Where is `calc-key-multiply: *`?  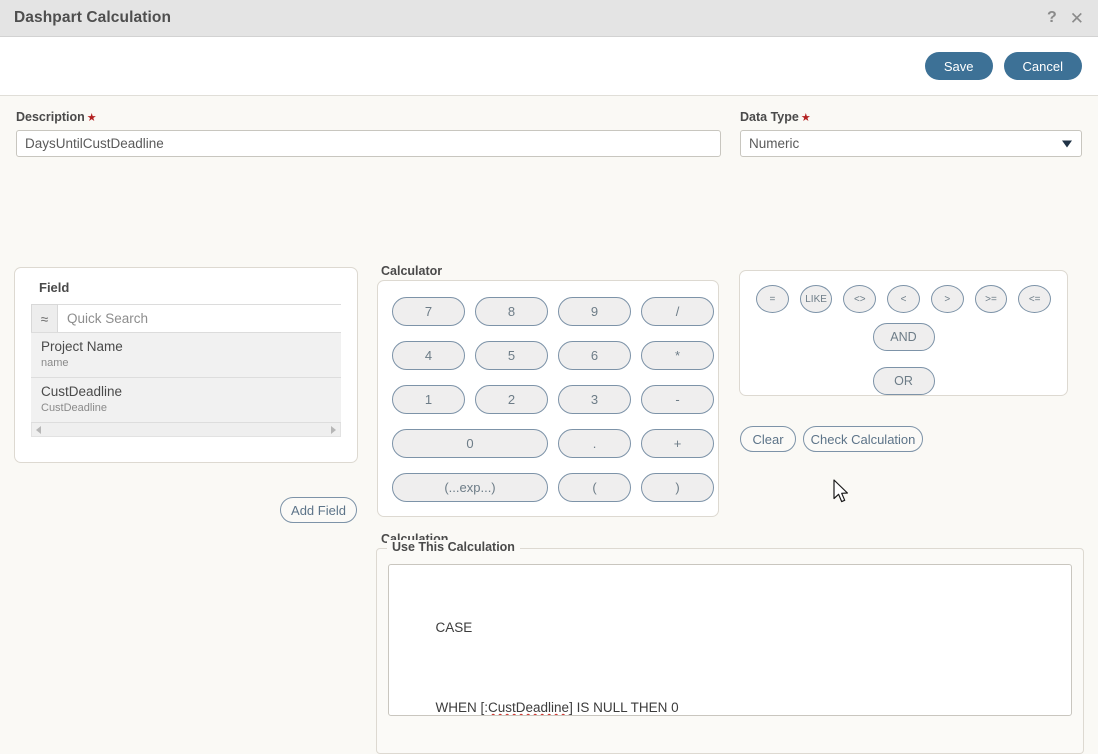
calc-key-multiply: * is located at coordinates (677, 355).